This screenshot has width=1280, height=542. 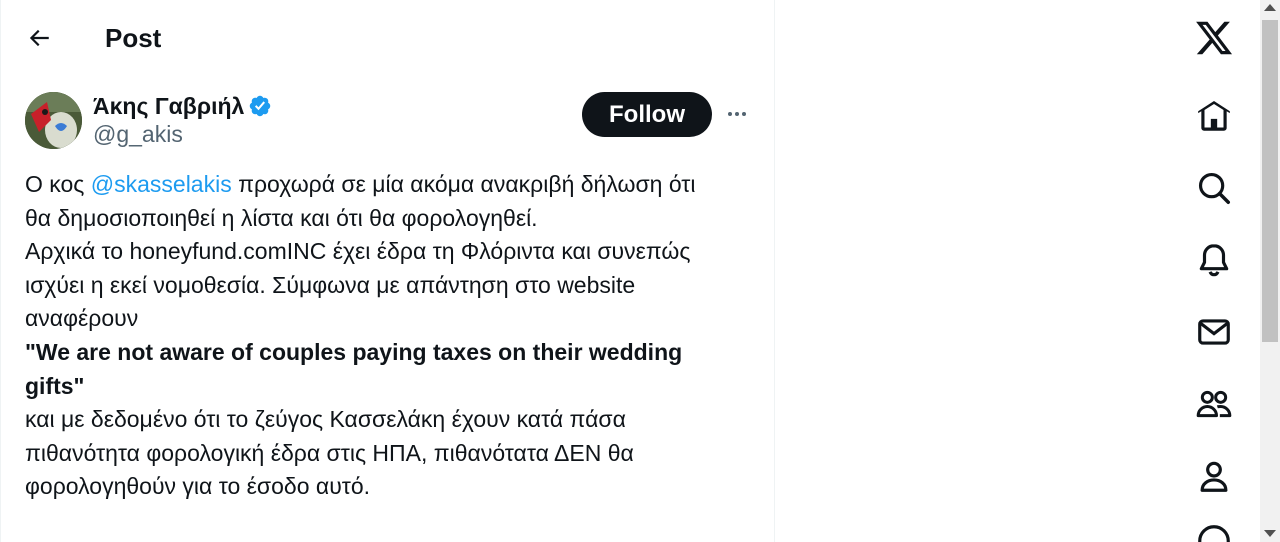 What do you see at coordinates (161, 184) in the screenshot?
I see `mention-link: @skasselakis` at bounding box center [161, 184].